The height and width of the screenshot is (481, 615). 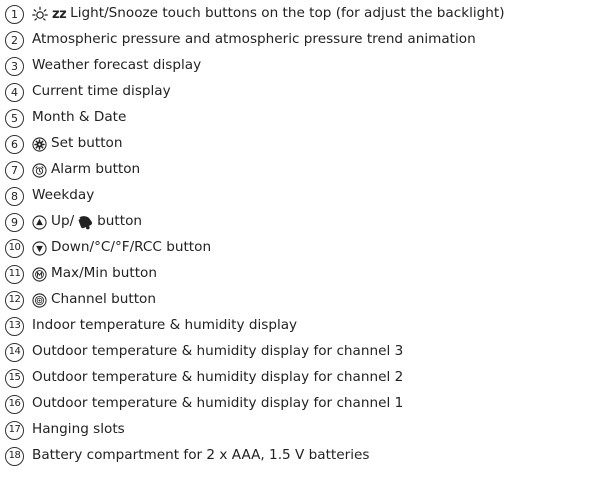 What do you see at coordinates (14, 404) in the screenshot?
I see `item-number: 16` at bounding box center [14, 404].